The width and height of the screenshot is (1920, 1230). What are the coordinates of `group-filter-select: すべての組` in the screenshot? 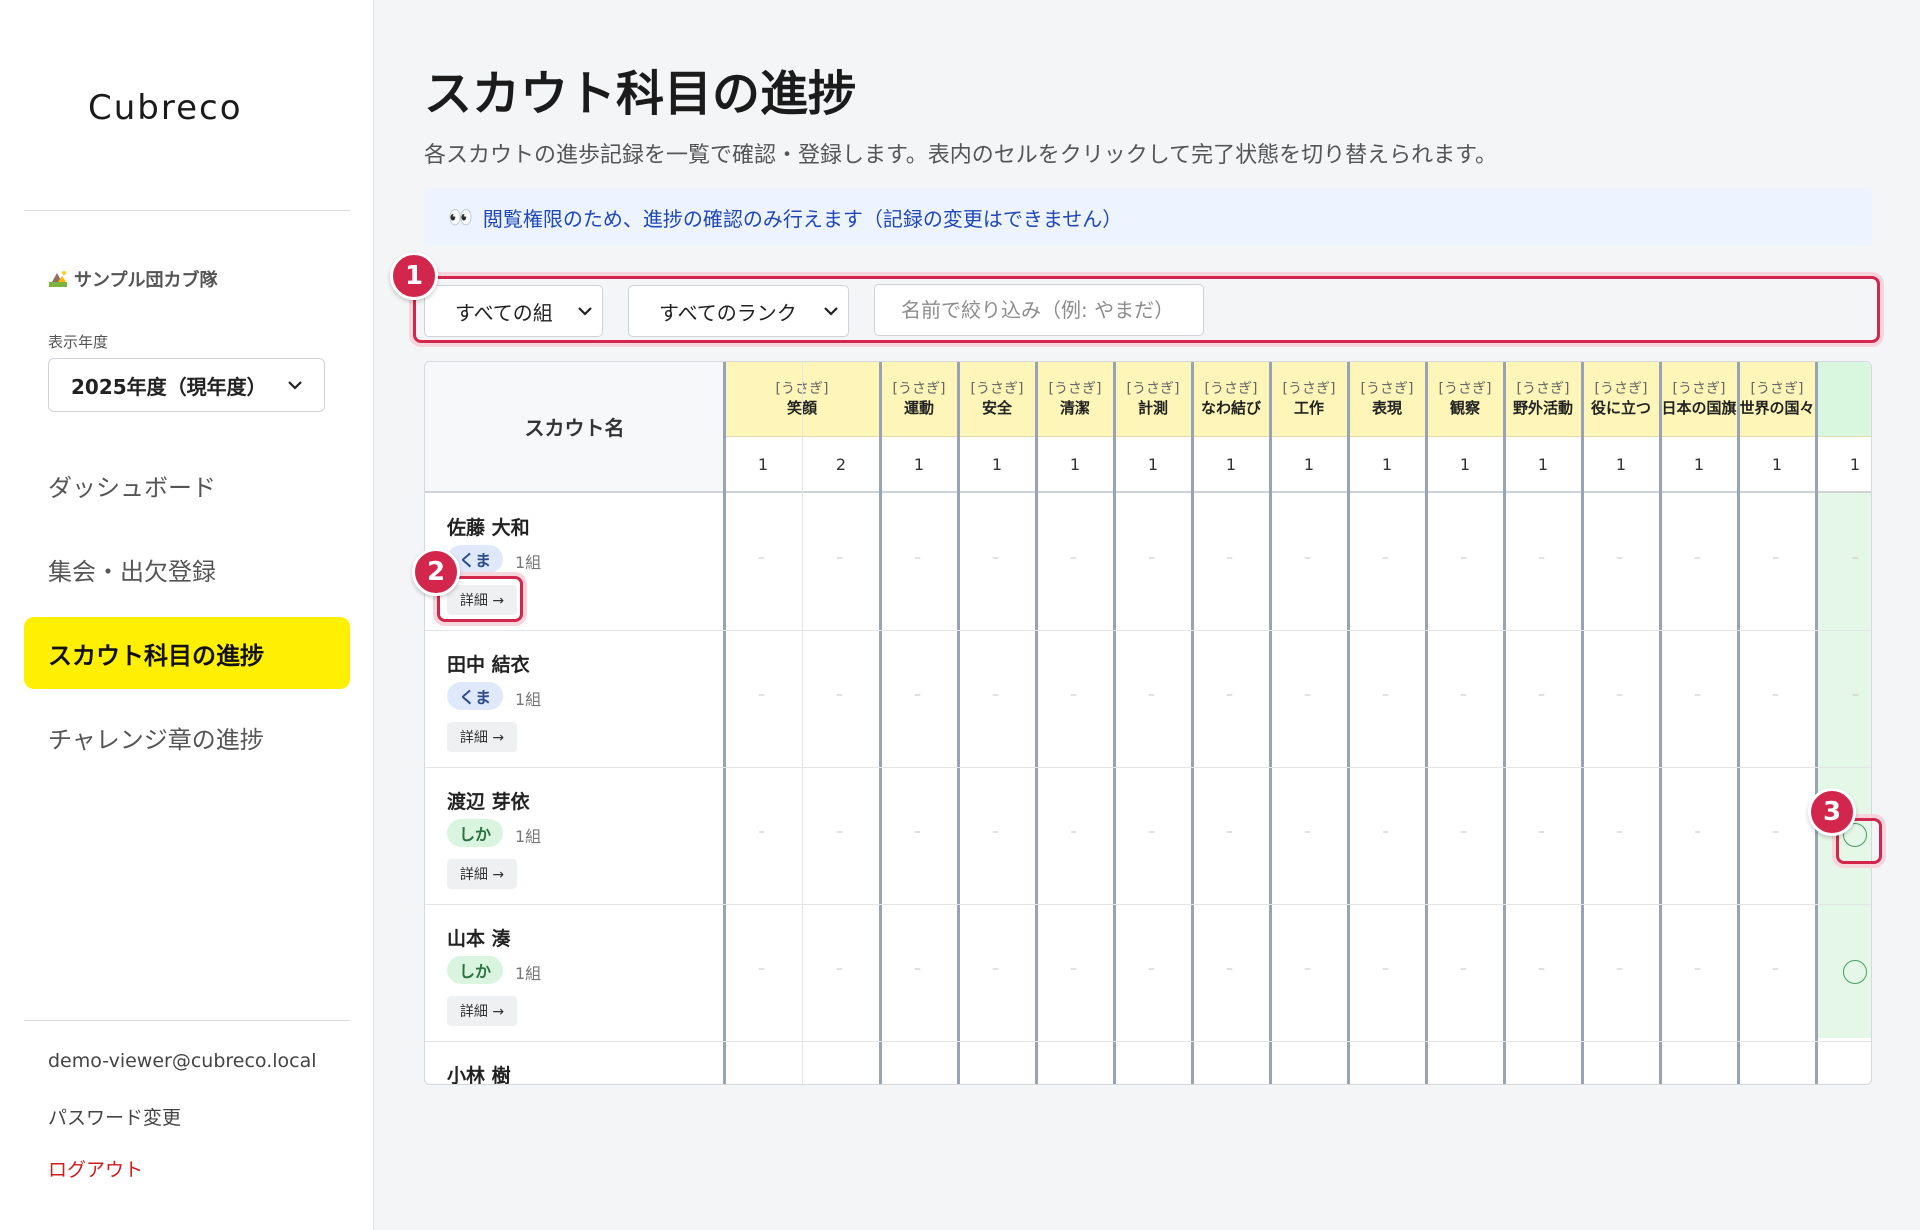 It's located at (513, 311).